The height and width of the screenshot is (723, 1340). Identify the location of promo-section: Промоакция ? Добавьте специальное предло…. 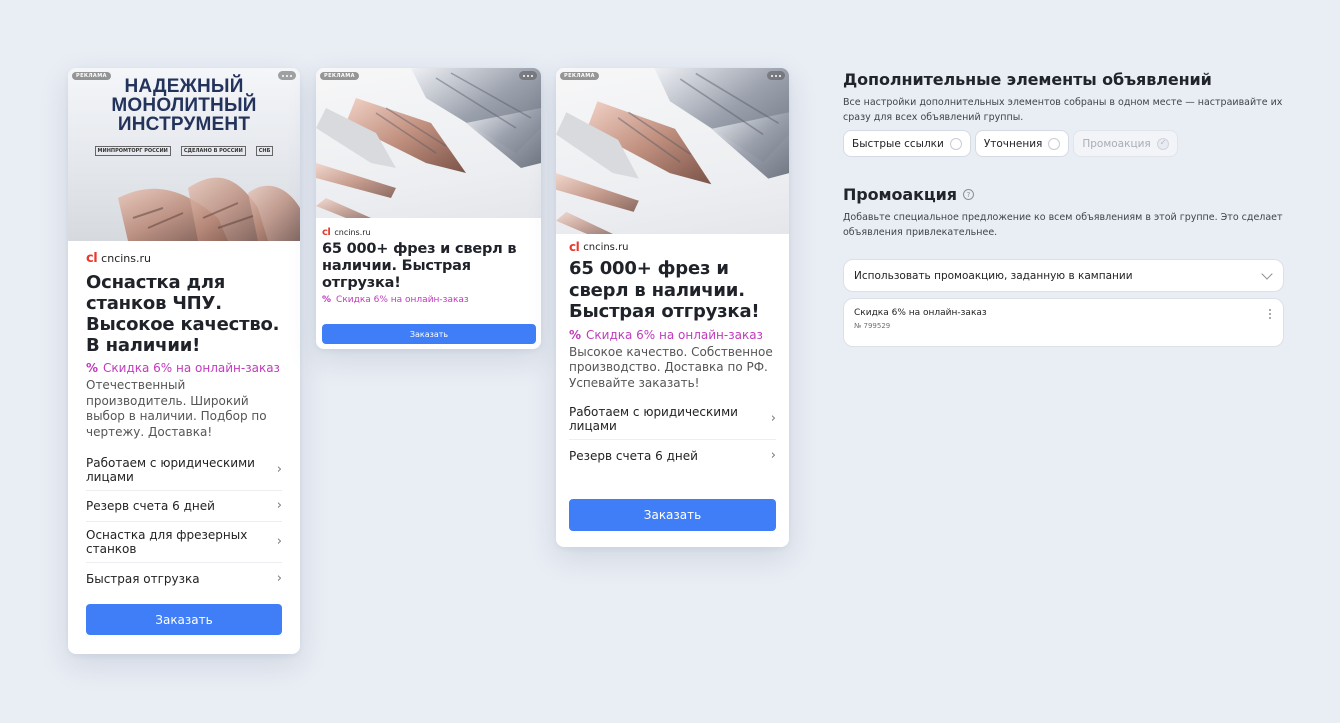
(1063, 266).